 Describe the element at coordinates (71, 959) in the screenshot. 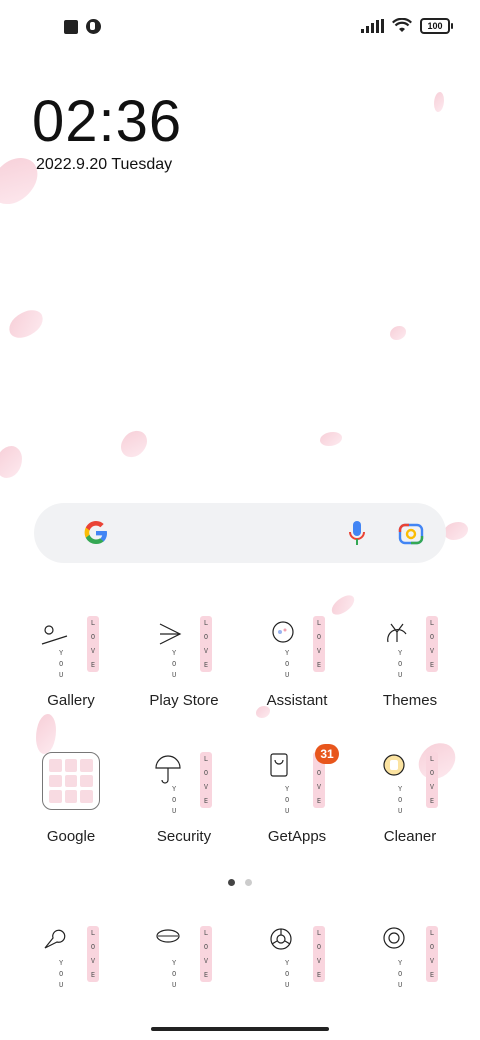

I see `dock-messages: YOU LOVE` at that location.